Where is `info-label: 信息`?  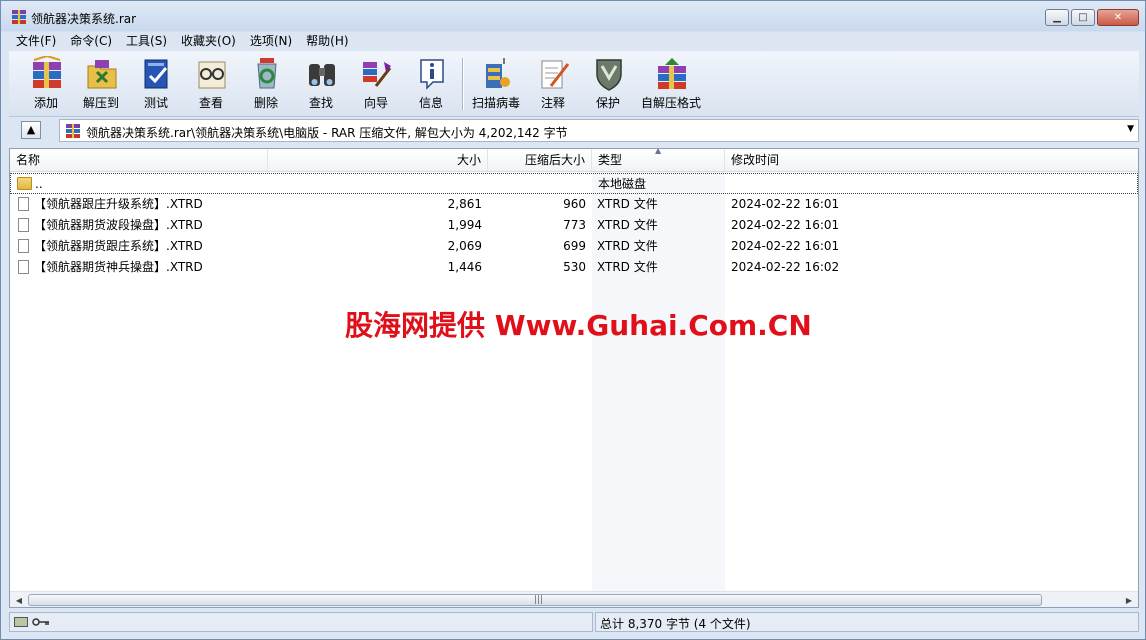
info-label: 信息 is located at coordinates (430, 103).